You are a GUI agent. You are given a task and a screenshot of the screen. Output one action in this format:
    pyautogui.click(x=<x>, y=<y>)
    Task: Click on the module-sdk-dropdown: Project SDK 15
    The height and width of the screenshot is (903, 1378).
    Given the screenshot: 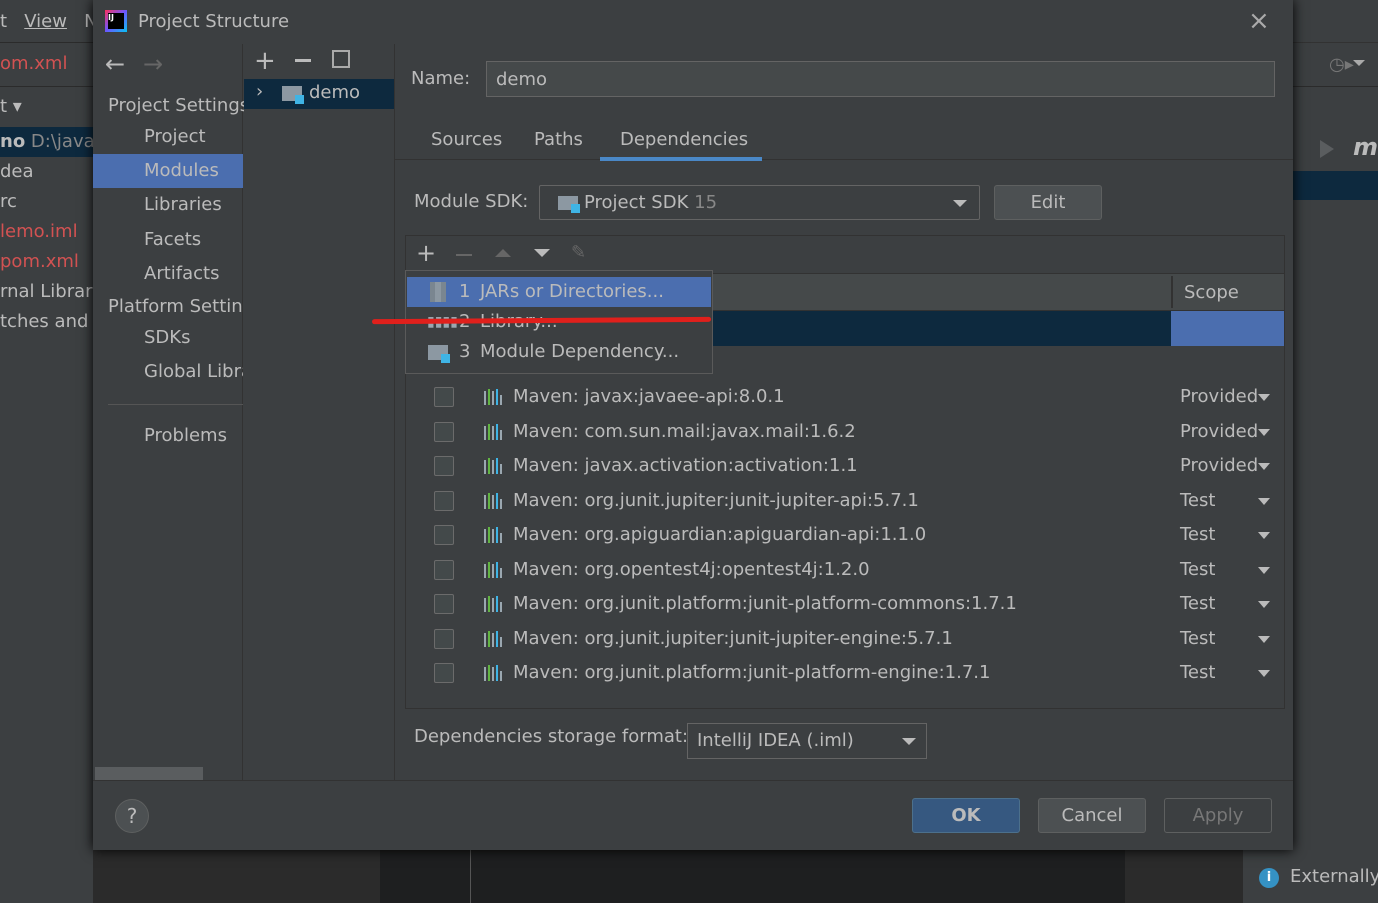 What is the action you would take?
    pyautogui.click(x=759, y=202)
    